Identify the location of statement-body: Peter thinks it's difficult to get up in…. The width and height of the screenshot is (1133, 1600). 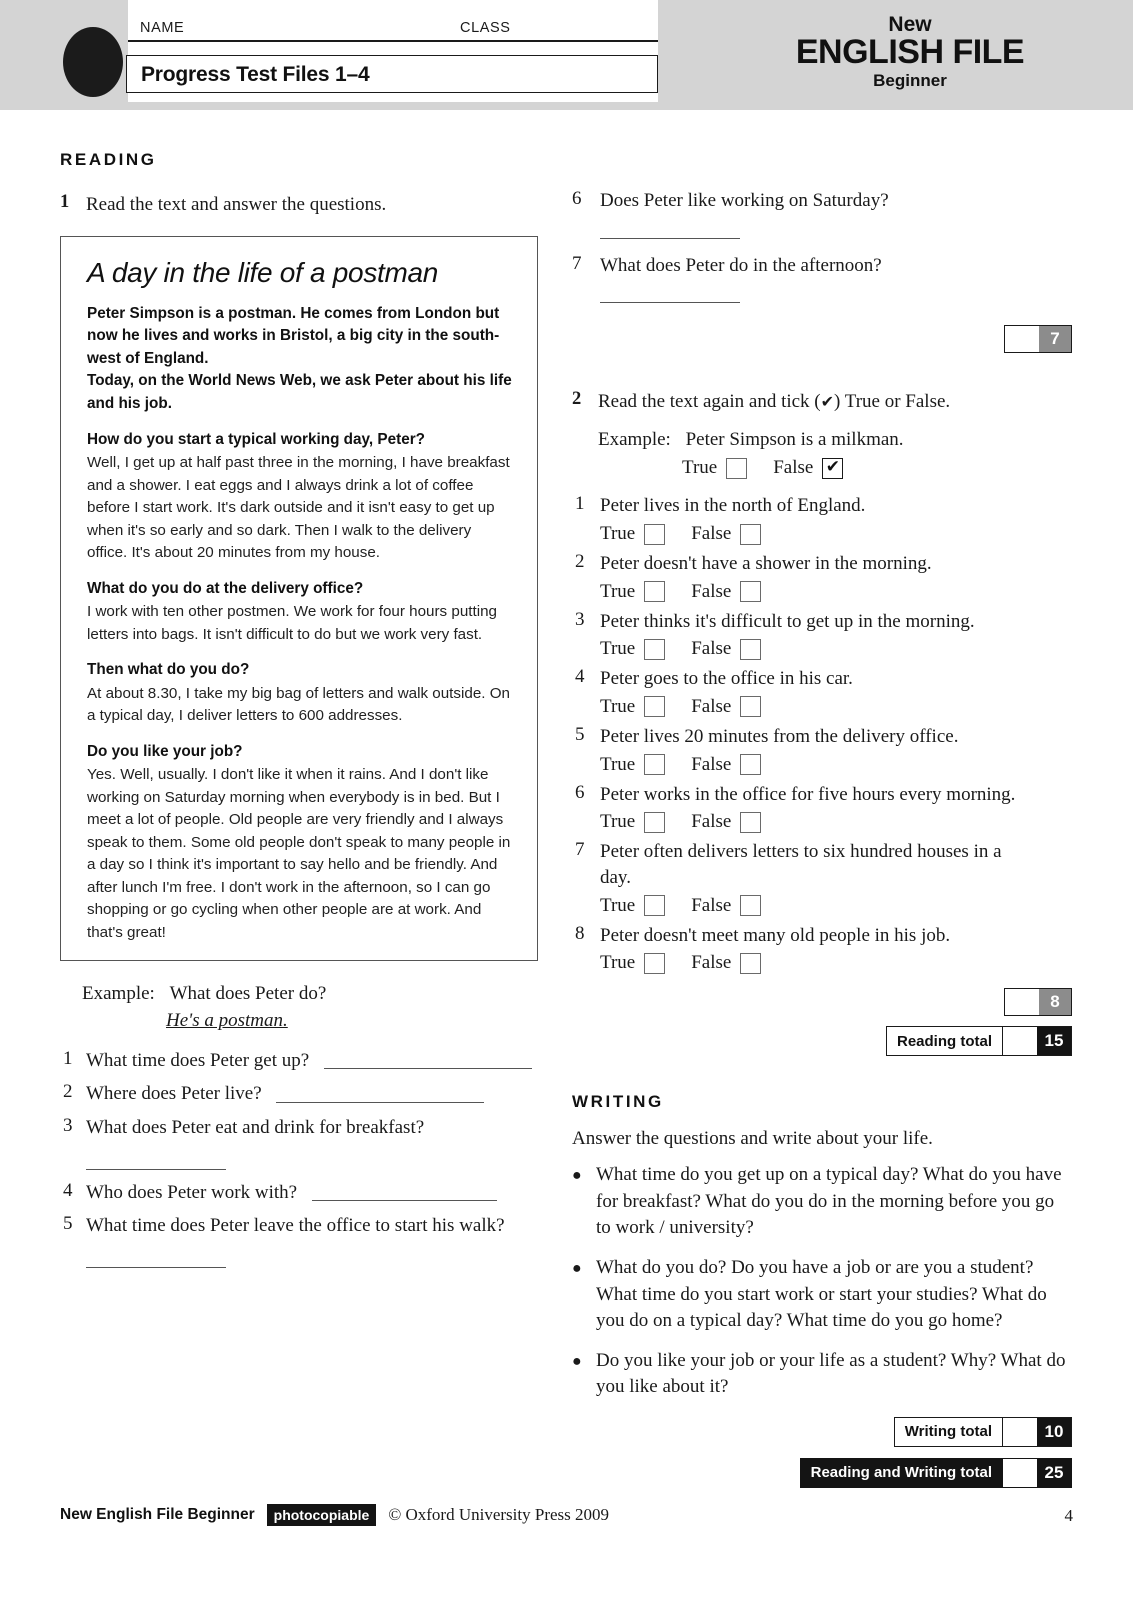
(836, 635).